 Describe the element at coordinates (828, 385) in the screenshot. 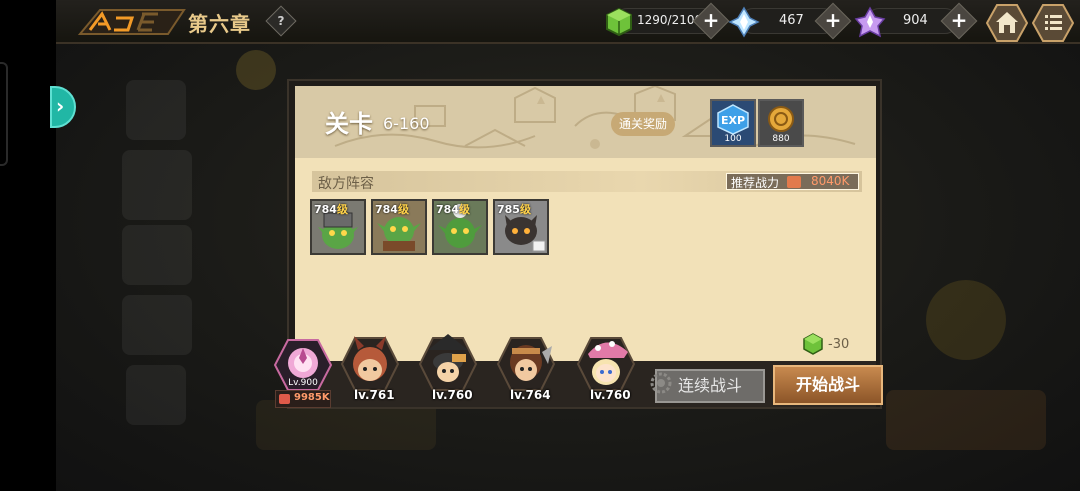

I see `start-battle-button: 开始战斗` at that location.